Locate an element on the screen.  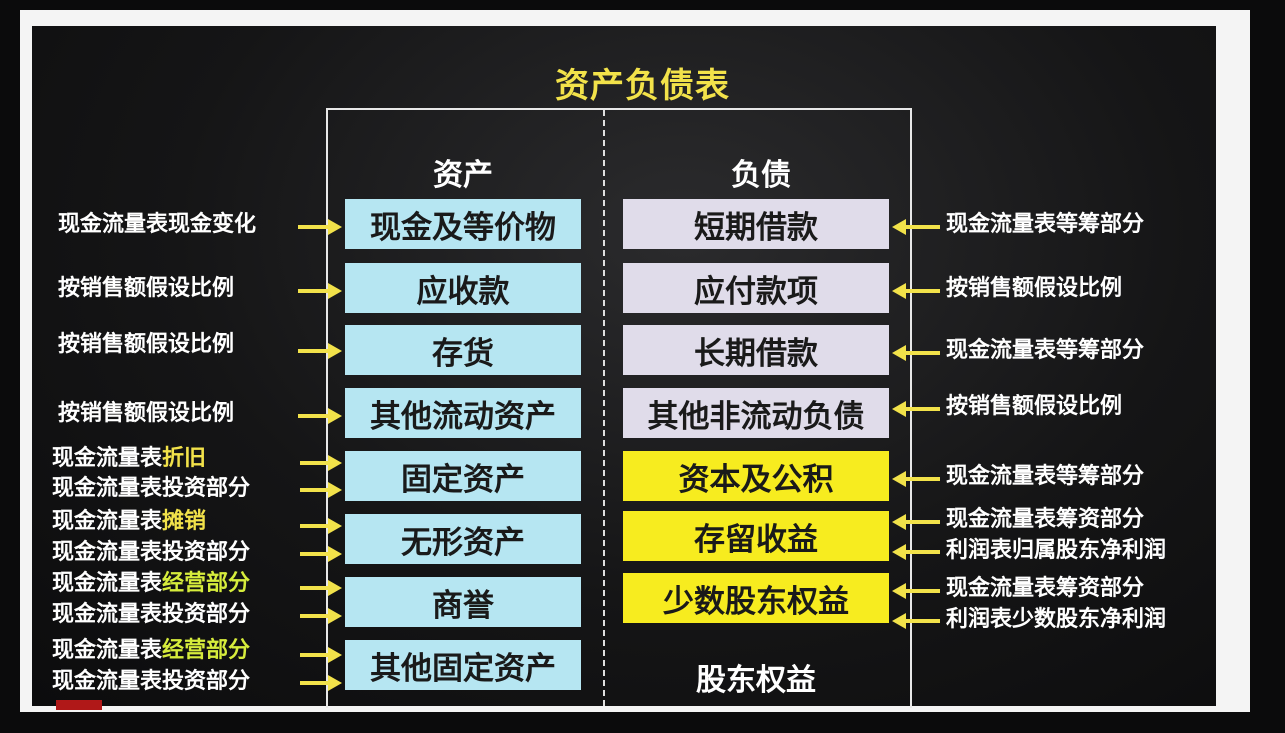
asset-receivables: 应收款 is located at coordinates (463, 288).